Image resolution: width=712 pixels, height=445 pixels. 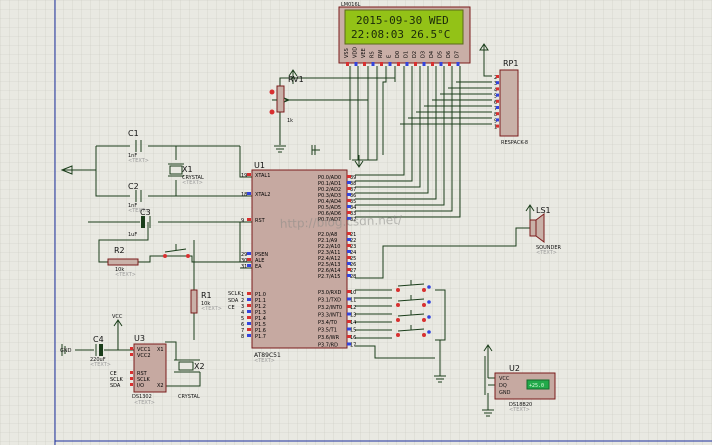 What do you see at coordinates (356, 52) in the screenshot?
I see `lcd-pin-label: VDD` at bounding box center [356, 52].